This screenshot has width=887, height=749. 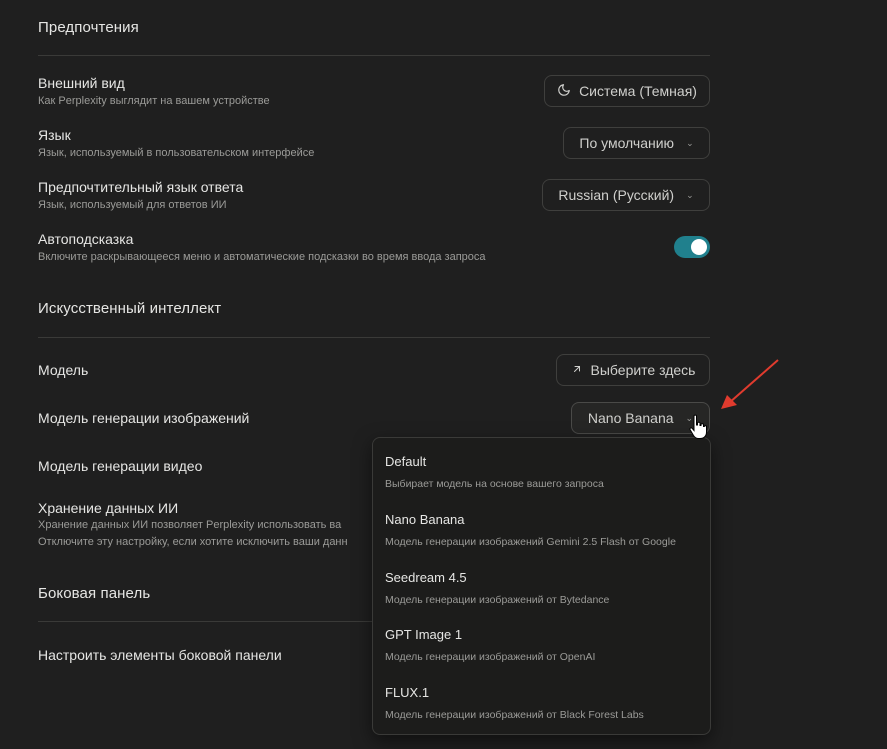 I want to click on autosuggest-toggle, so click(x=692, y=247).